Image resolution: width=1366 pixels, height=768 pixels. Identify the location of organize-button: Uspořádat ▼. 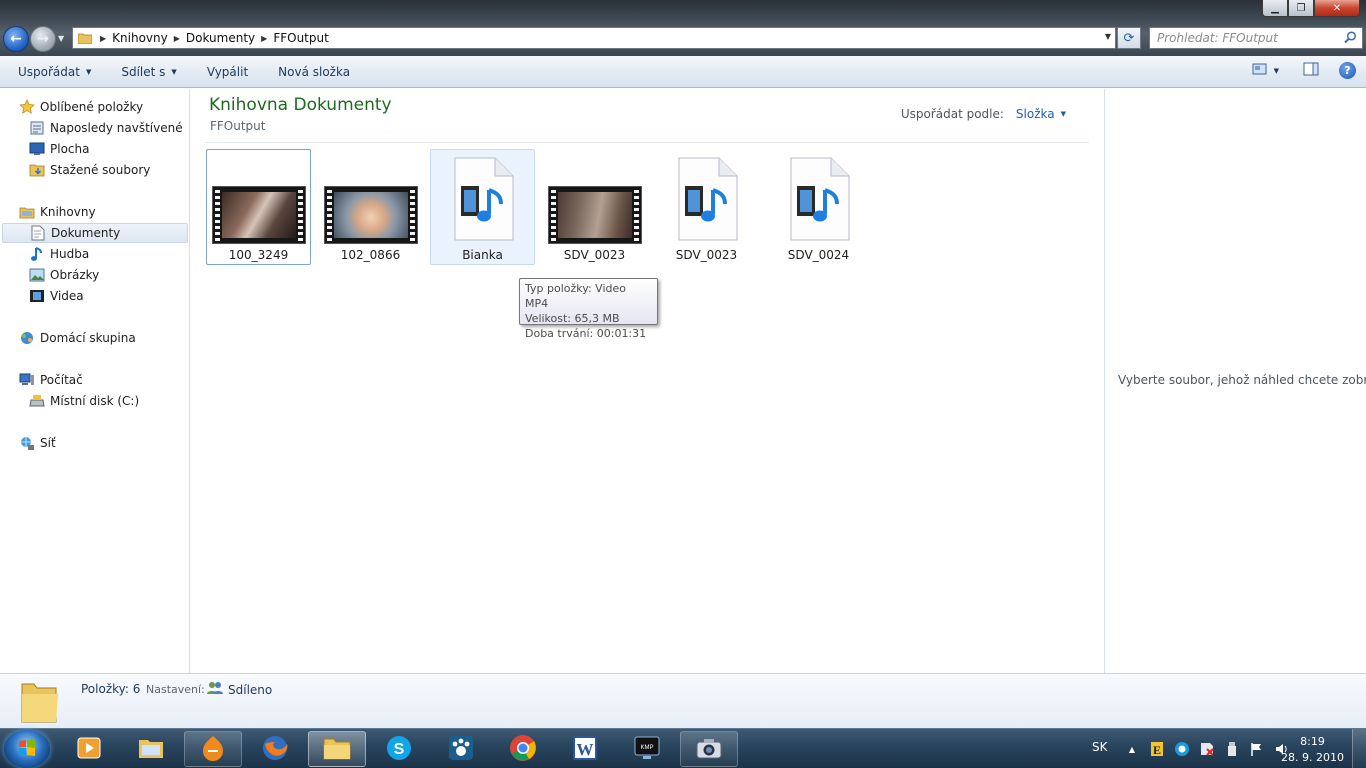
(54, 72).